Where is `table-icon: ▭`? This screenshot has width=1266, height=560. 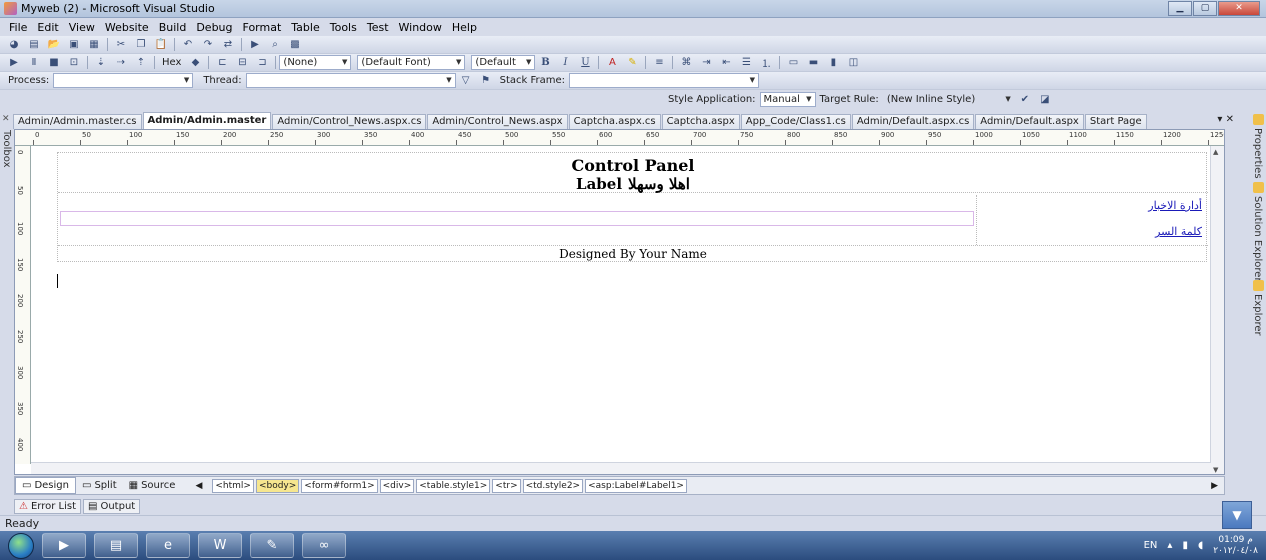 table-icon: ▭ is located at coordinates (793, 63).